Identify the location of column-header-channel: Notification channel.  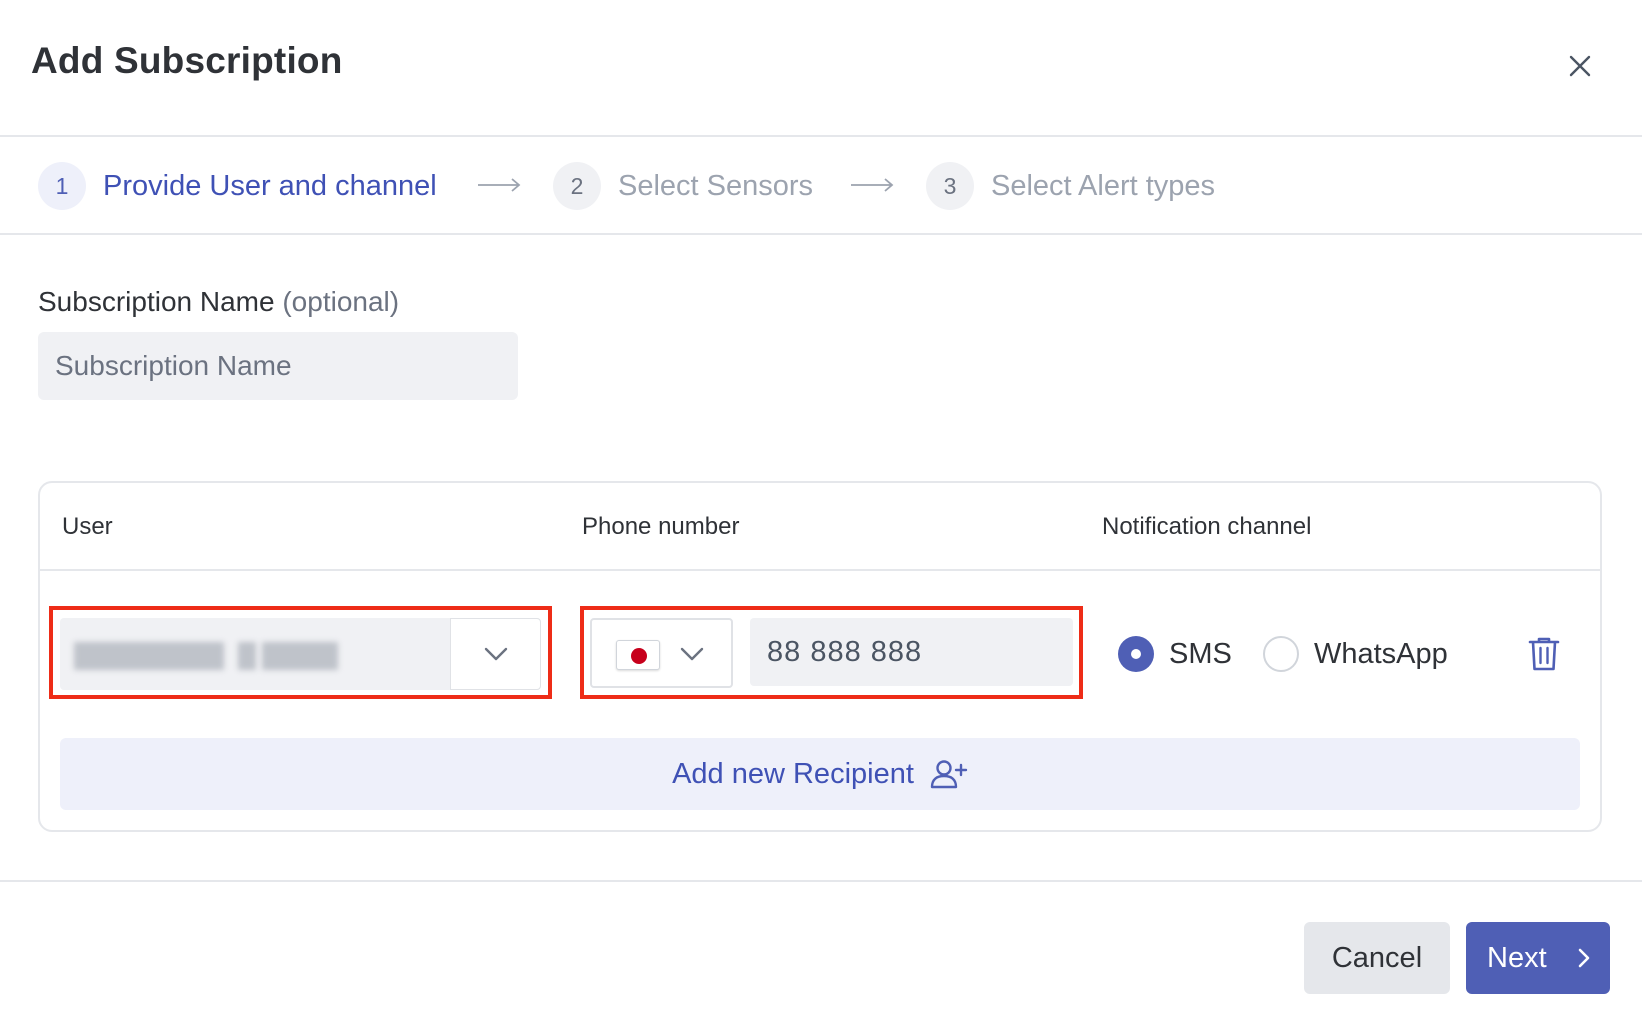
(1207, 526).